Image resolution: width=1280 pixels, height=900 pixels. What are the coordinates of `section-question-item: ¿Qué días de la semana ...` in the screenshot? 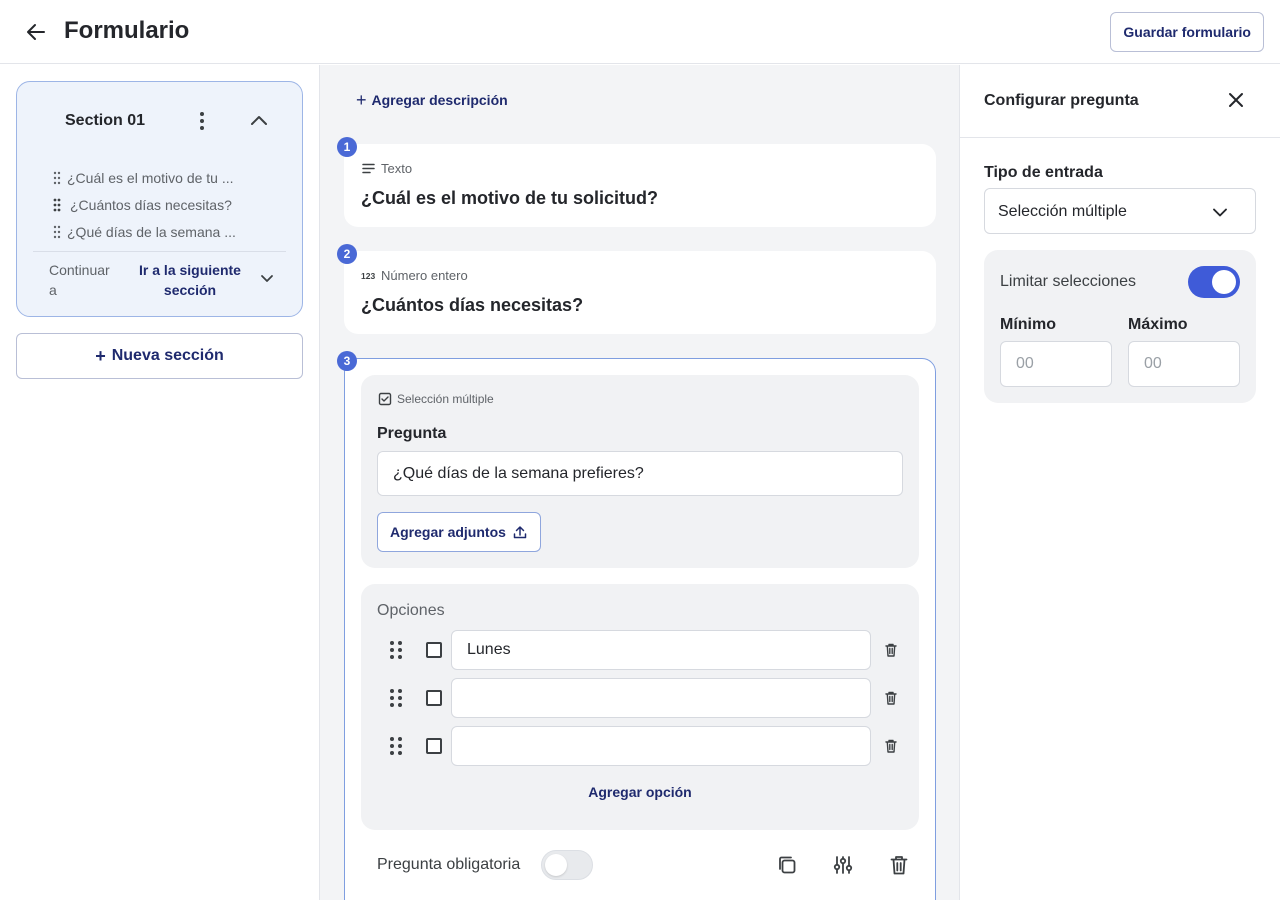 It's located at (169, 231).